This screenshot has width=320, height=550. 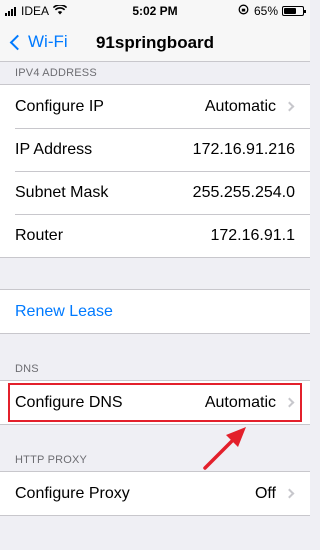 I want to click on proxy-group: Configure Proxy Off, so click(x=155, y=493).